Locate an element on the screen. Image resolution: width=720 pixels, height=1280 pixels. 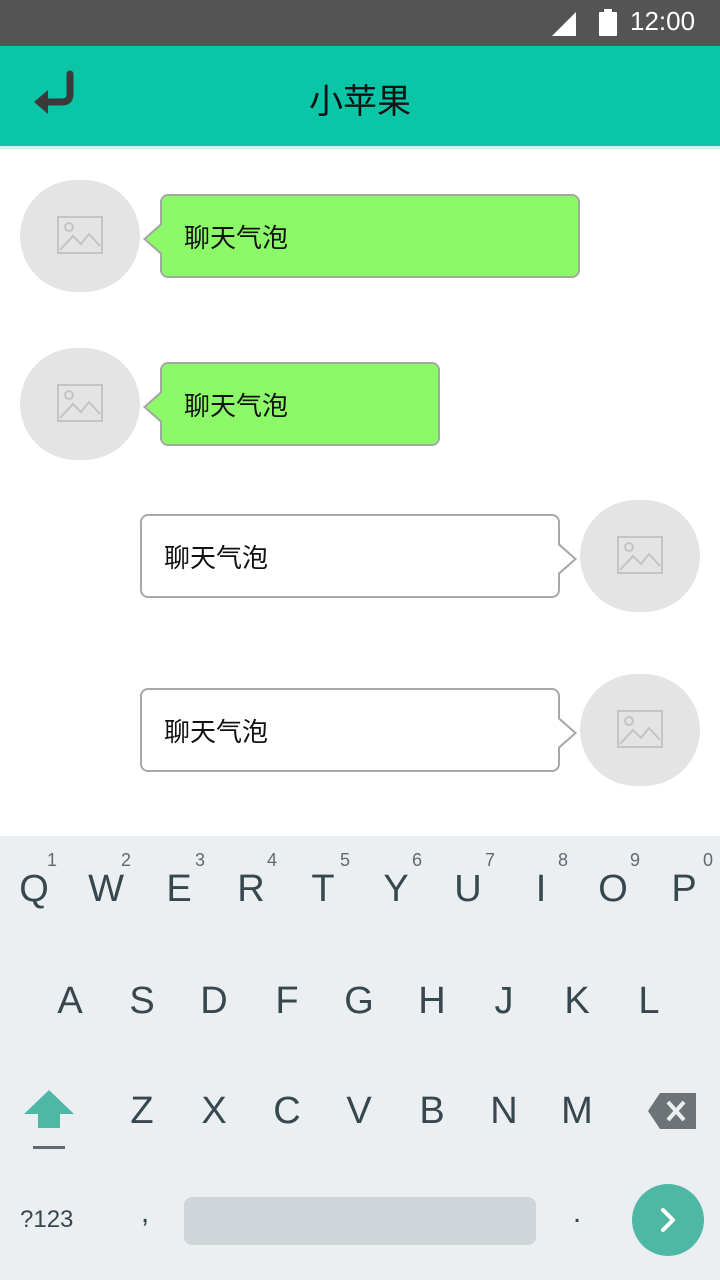
key-a: A is located at coordinates (70, 1005).